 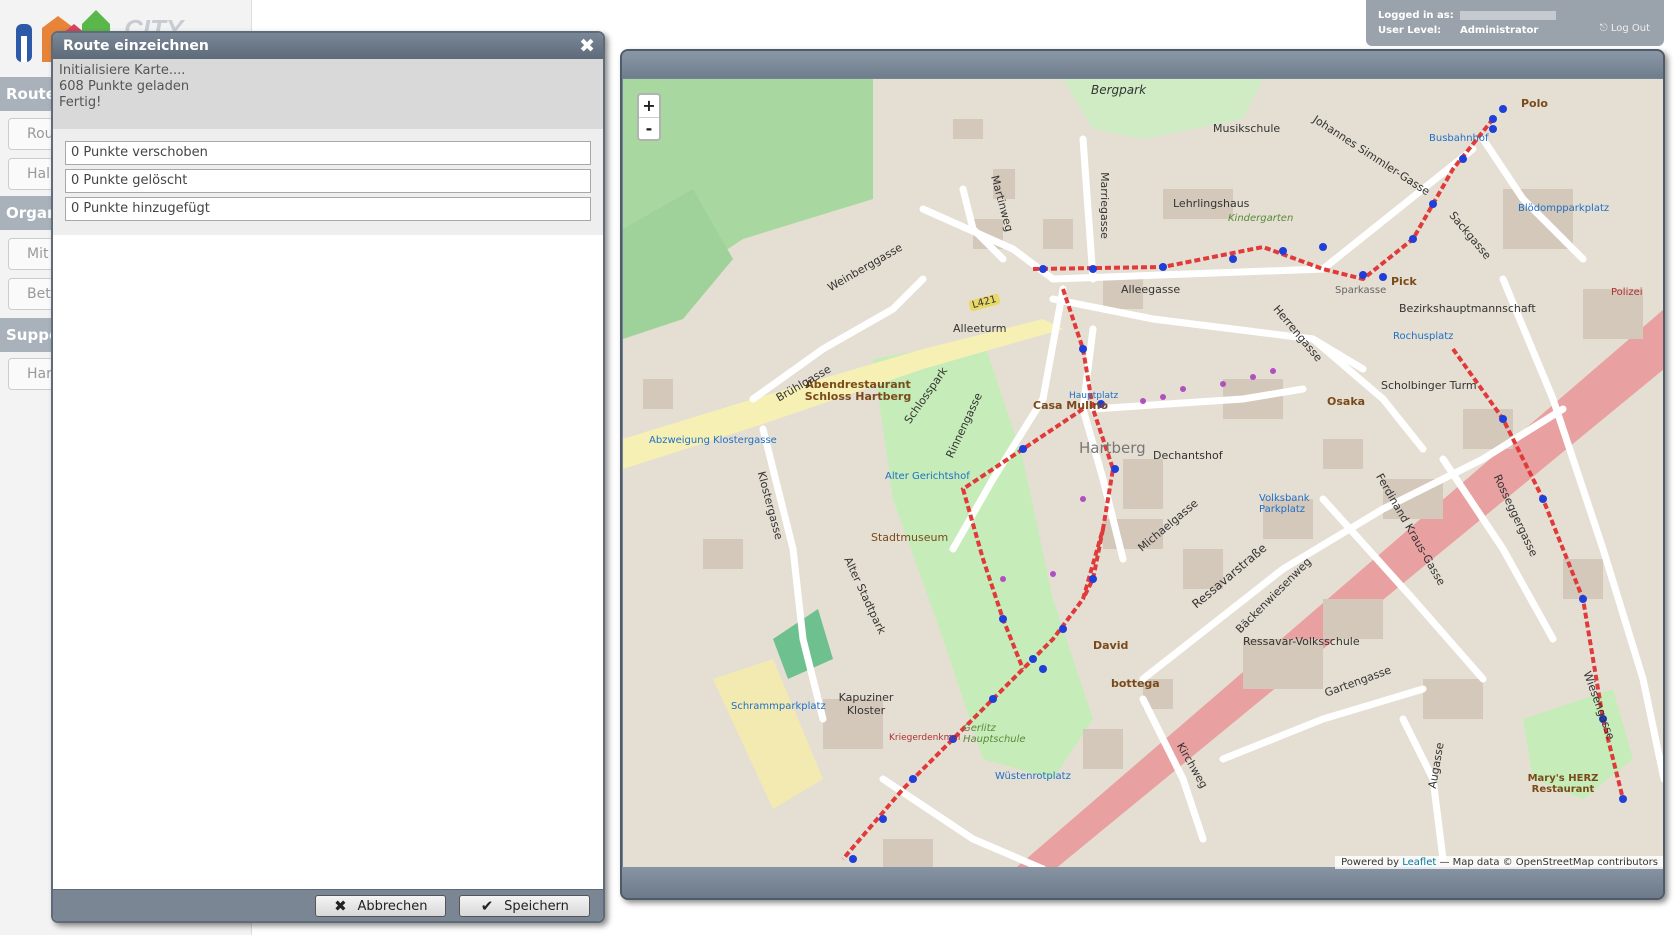 What do you see at coordinates (1112, 448) in the screenshot?
I see `map-label-hartberg: Hartberg` at bounding box center [1112, 448].